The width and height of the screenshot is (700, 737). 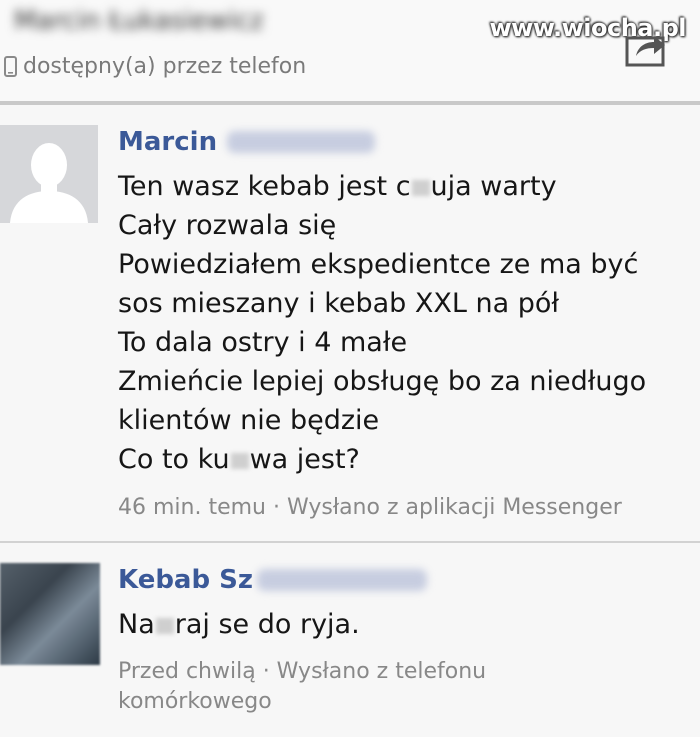 I want to click on availability-status: dostępny(a) przez telefon, so click(x=155, y=66).